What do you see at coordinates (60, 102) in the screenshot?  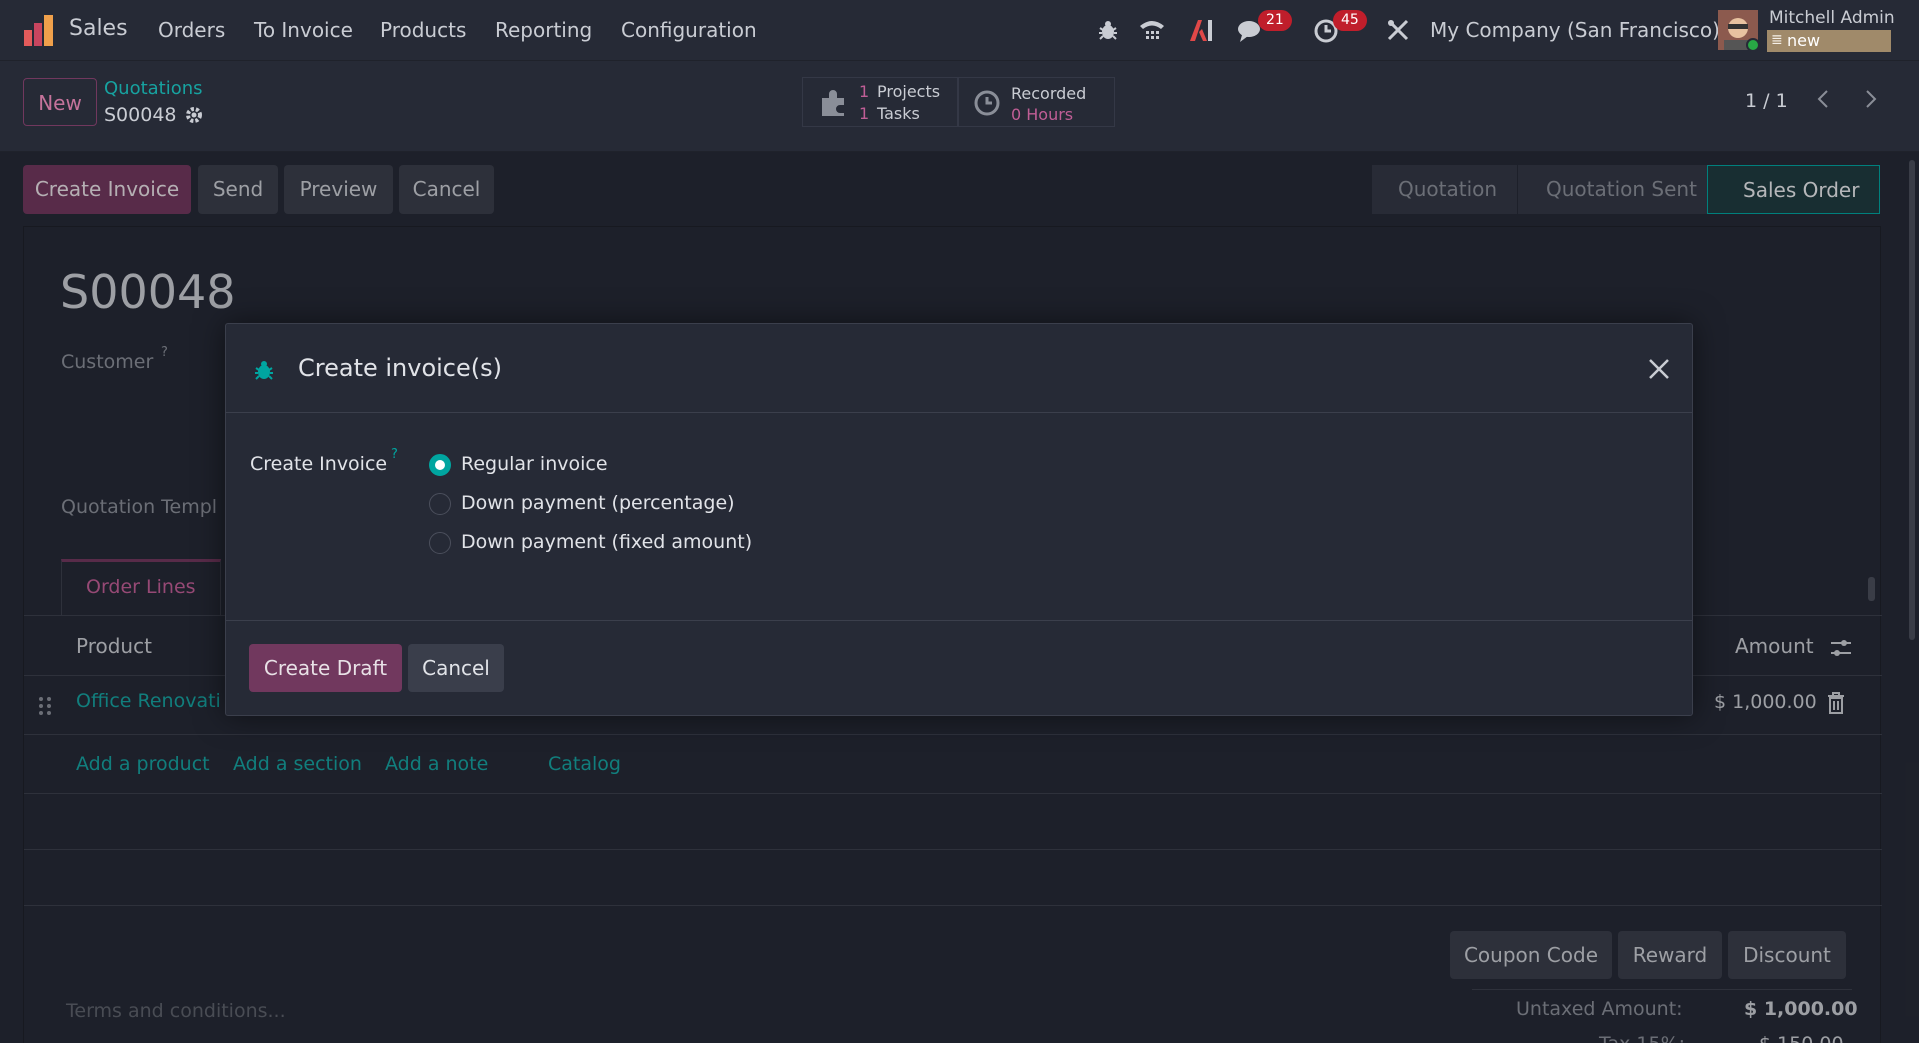 I see `new-button: New` at bounding box center [60, 102].